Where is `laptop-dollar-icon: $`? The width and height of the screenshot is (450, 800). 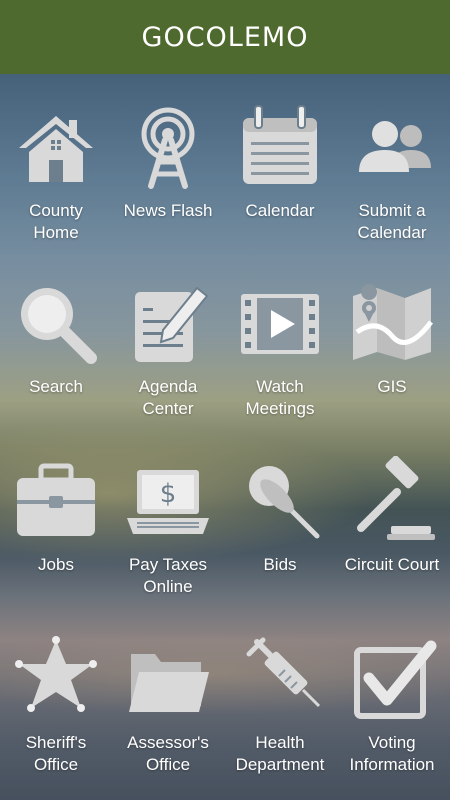
laptop-dollar-icon: $ is located at coordinates (168, 501).